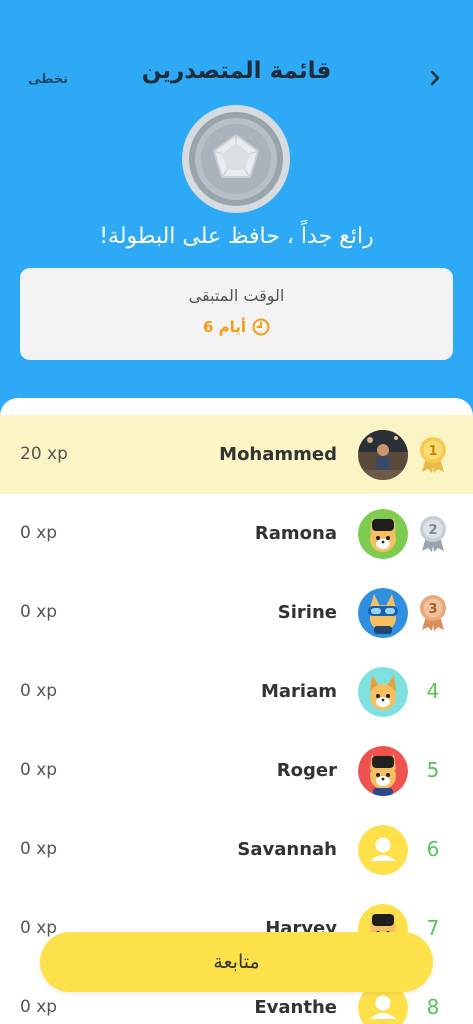 The width and height of the screenshot is (473, 1024). I want to click on silver-medal-icon: 2, so click(433, 534).